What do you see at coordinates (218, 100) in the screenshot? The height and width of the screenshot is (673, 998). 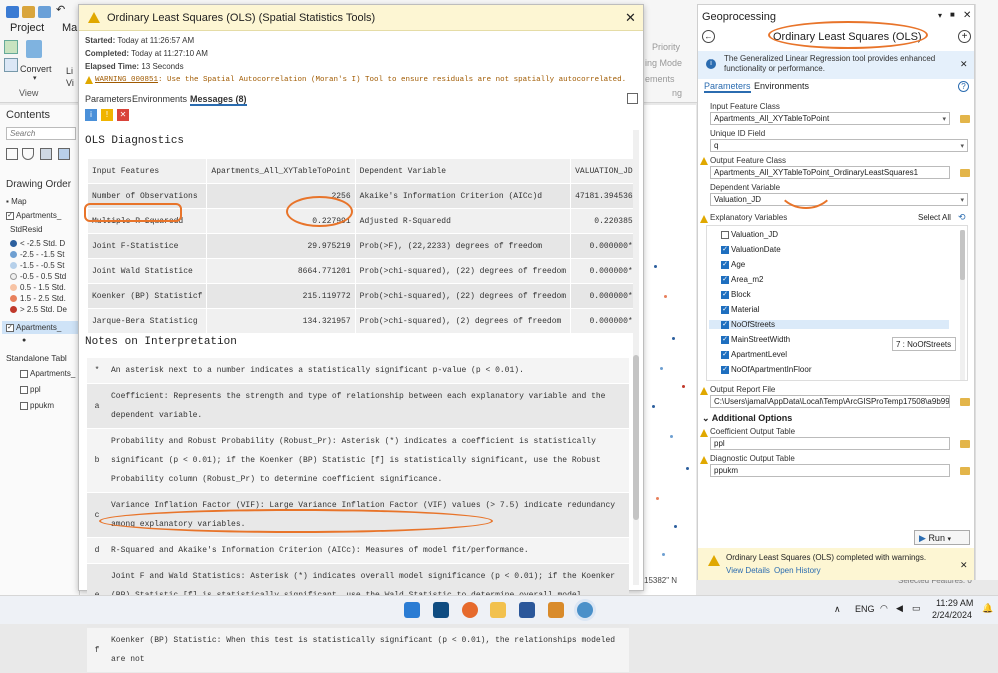 I see `tab-messages: Messages (8)` at bounding box center [218, 100].